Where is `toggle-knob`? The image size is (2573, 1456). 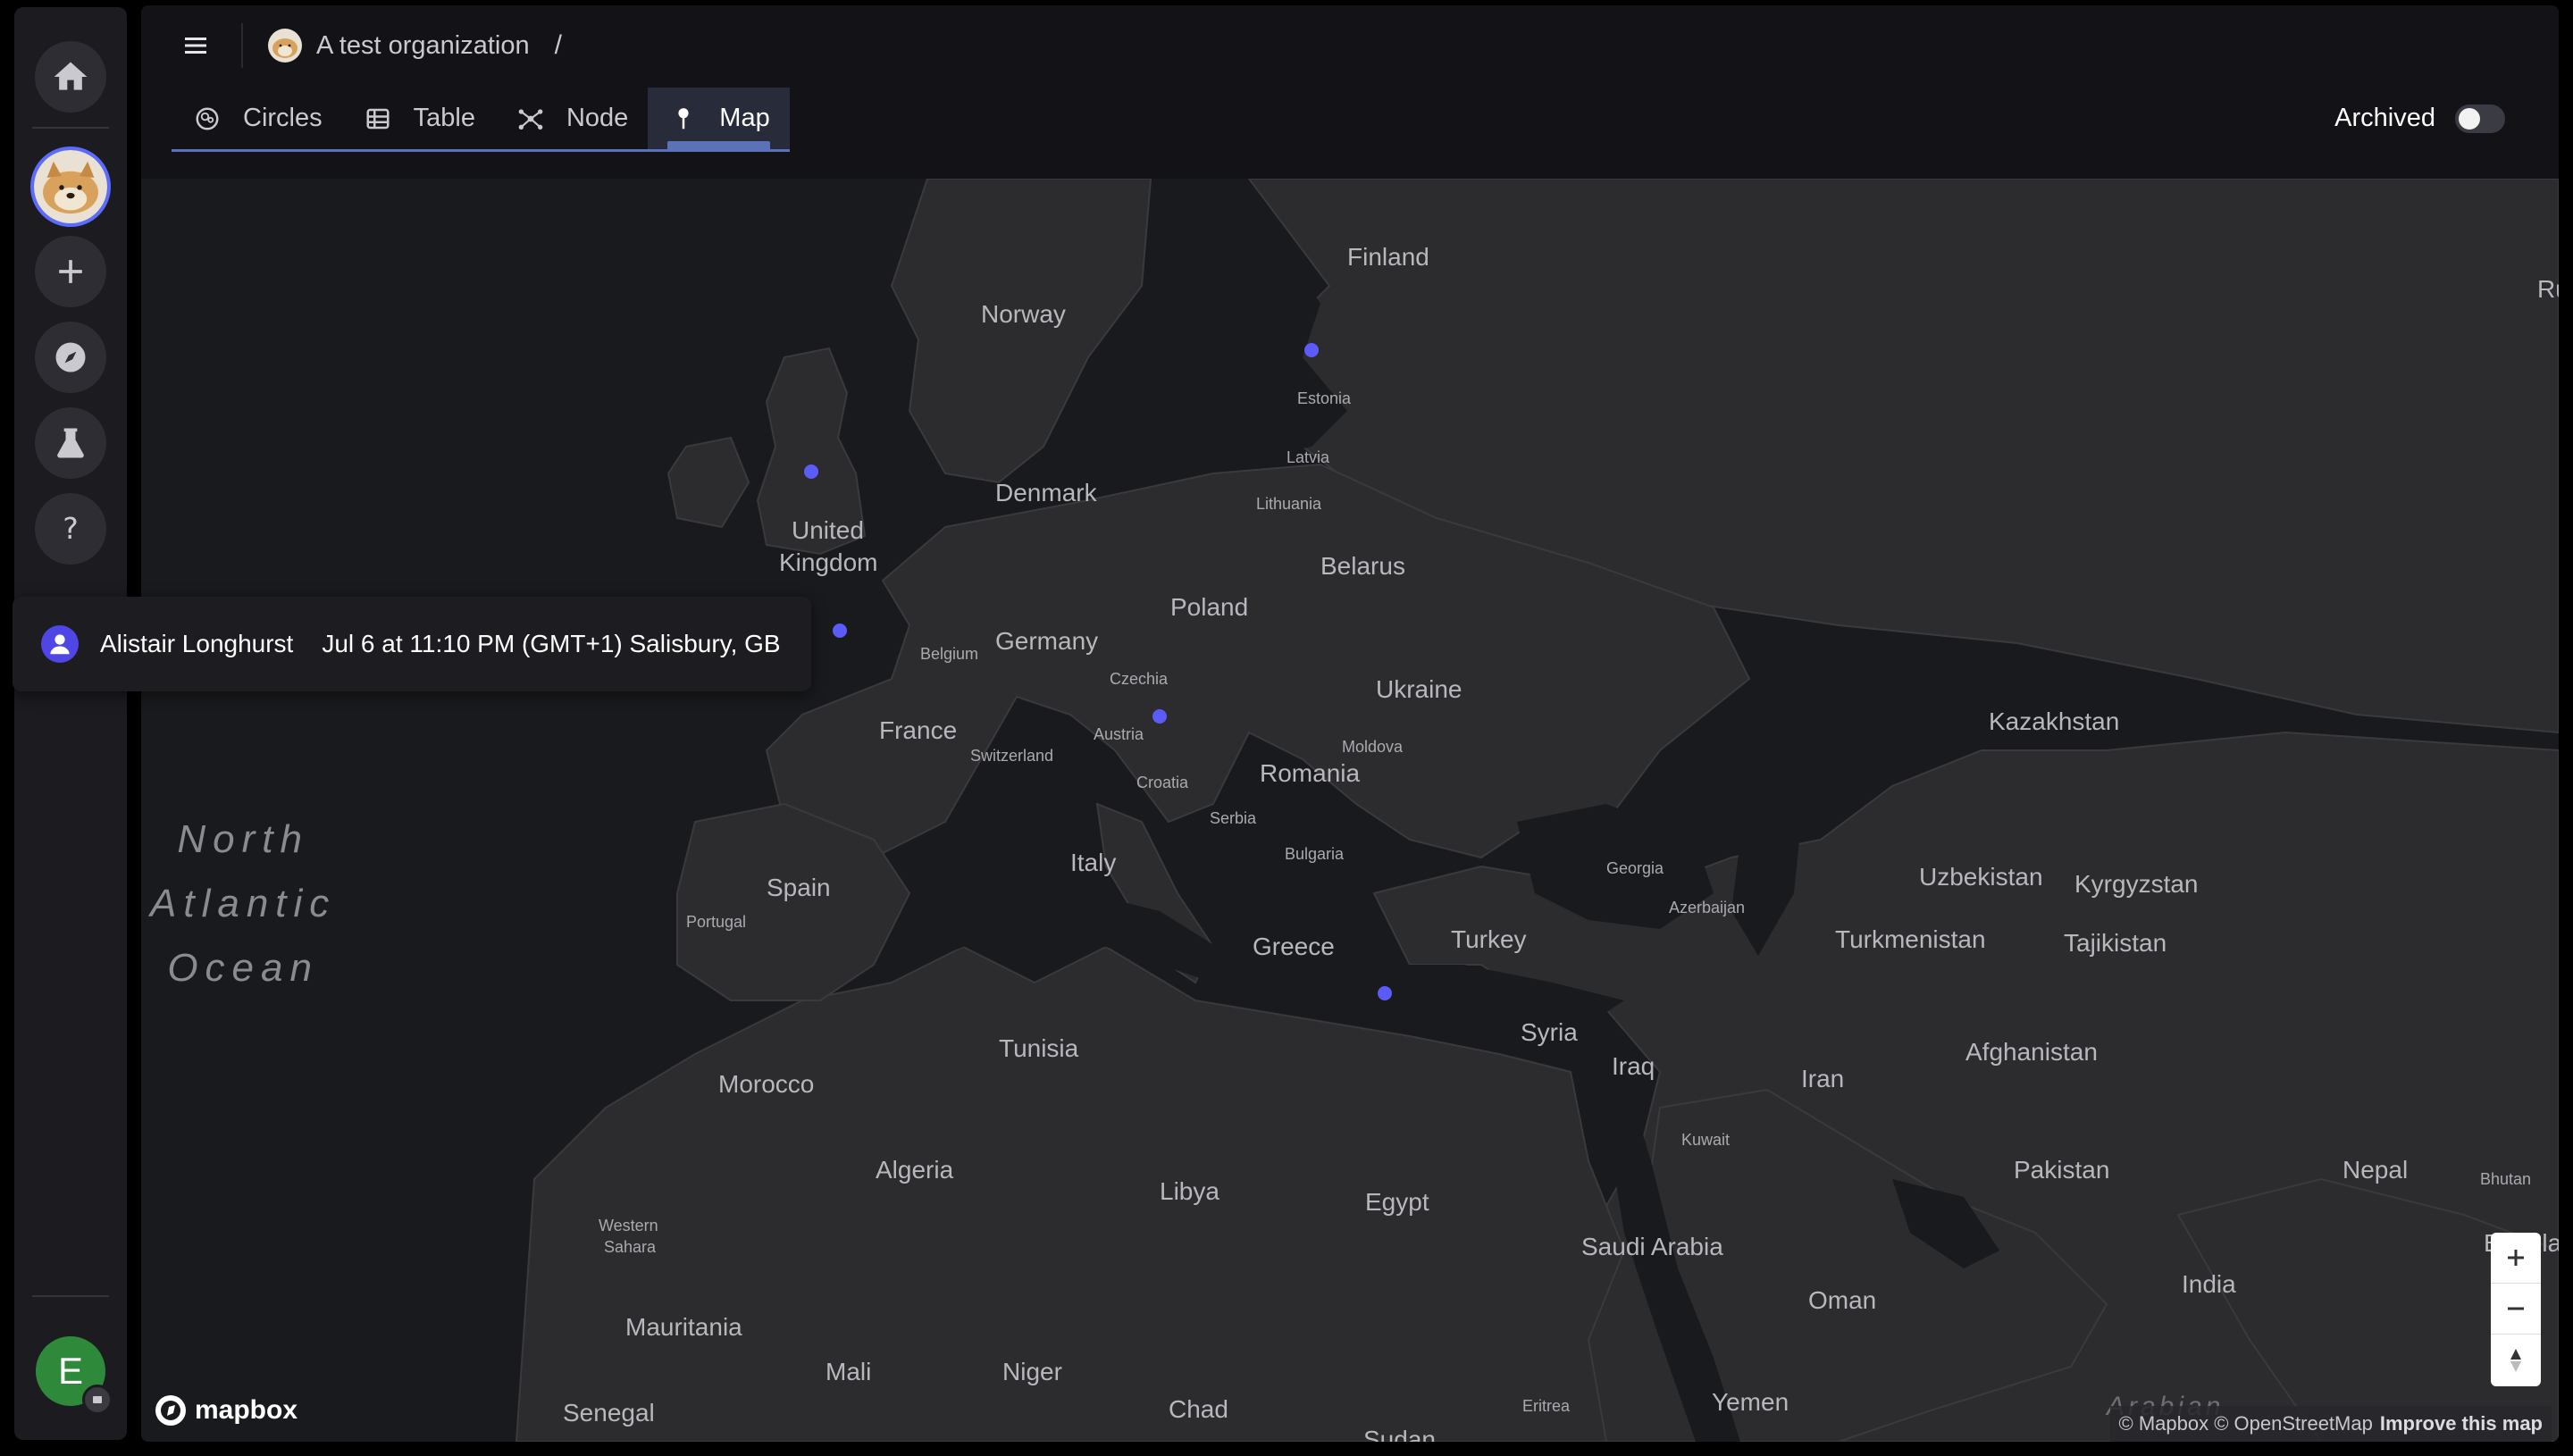
toggle-knob is located at coordinates (2469, 118).